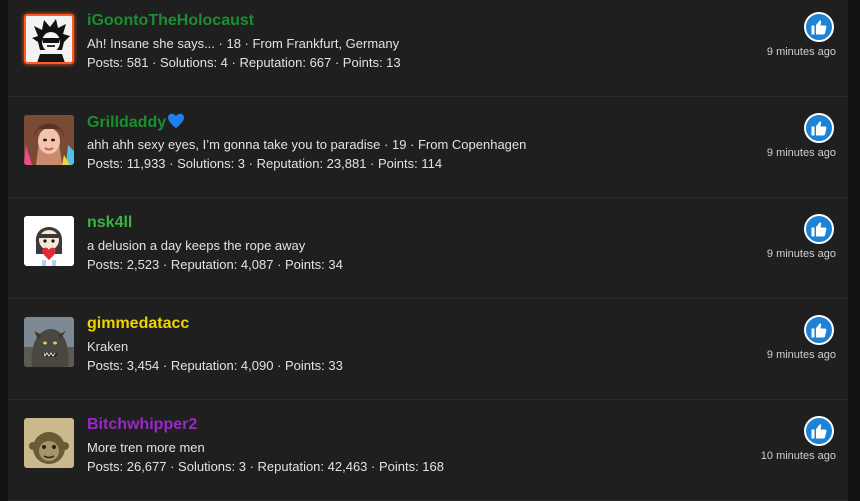 The height and width of the screenshot is (501, 860). What do you see at coordinates (142, 425) in the screenshot?
I see `username-link: Bitchwhipper2` at bounding box center [142, 425].